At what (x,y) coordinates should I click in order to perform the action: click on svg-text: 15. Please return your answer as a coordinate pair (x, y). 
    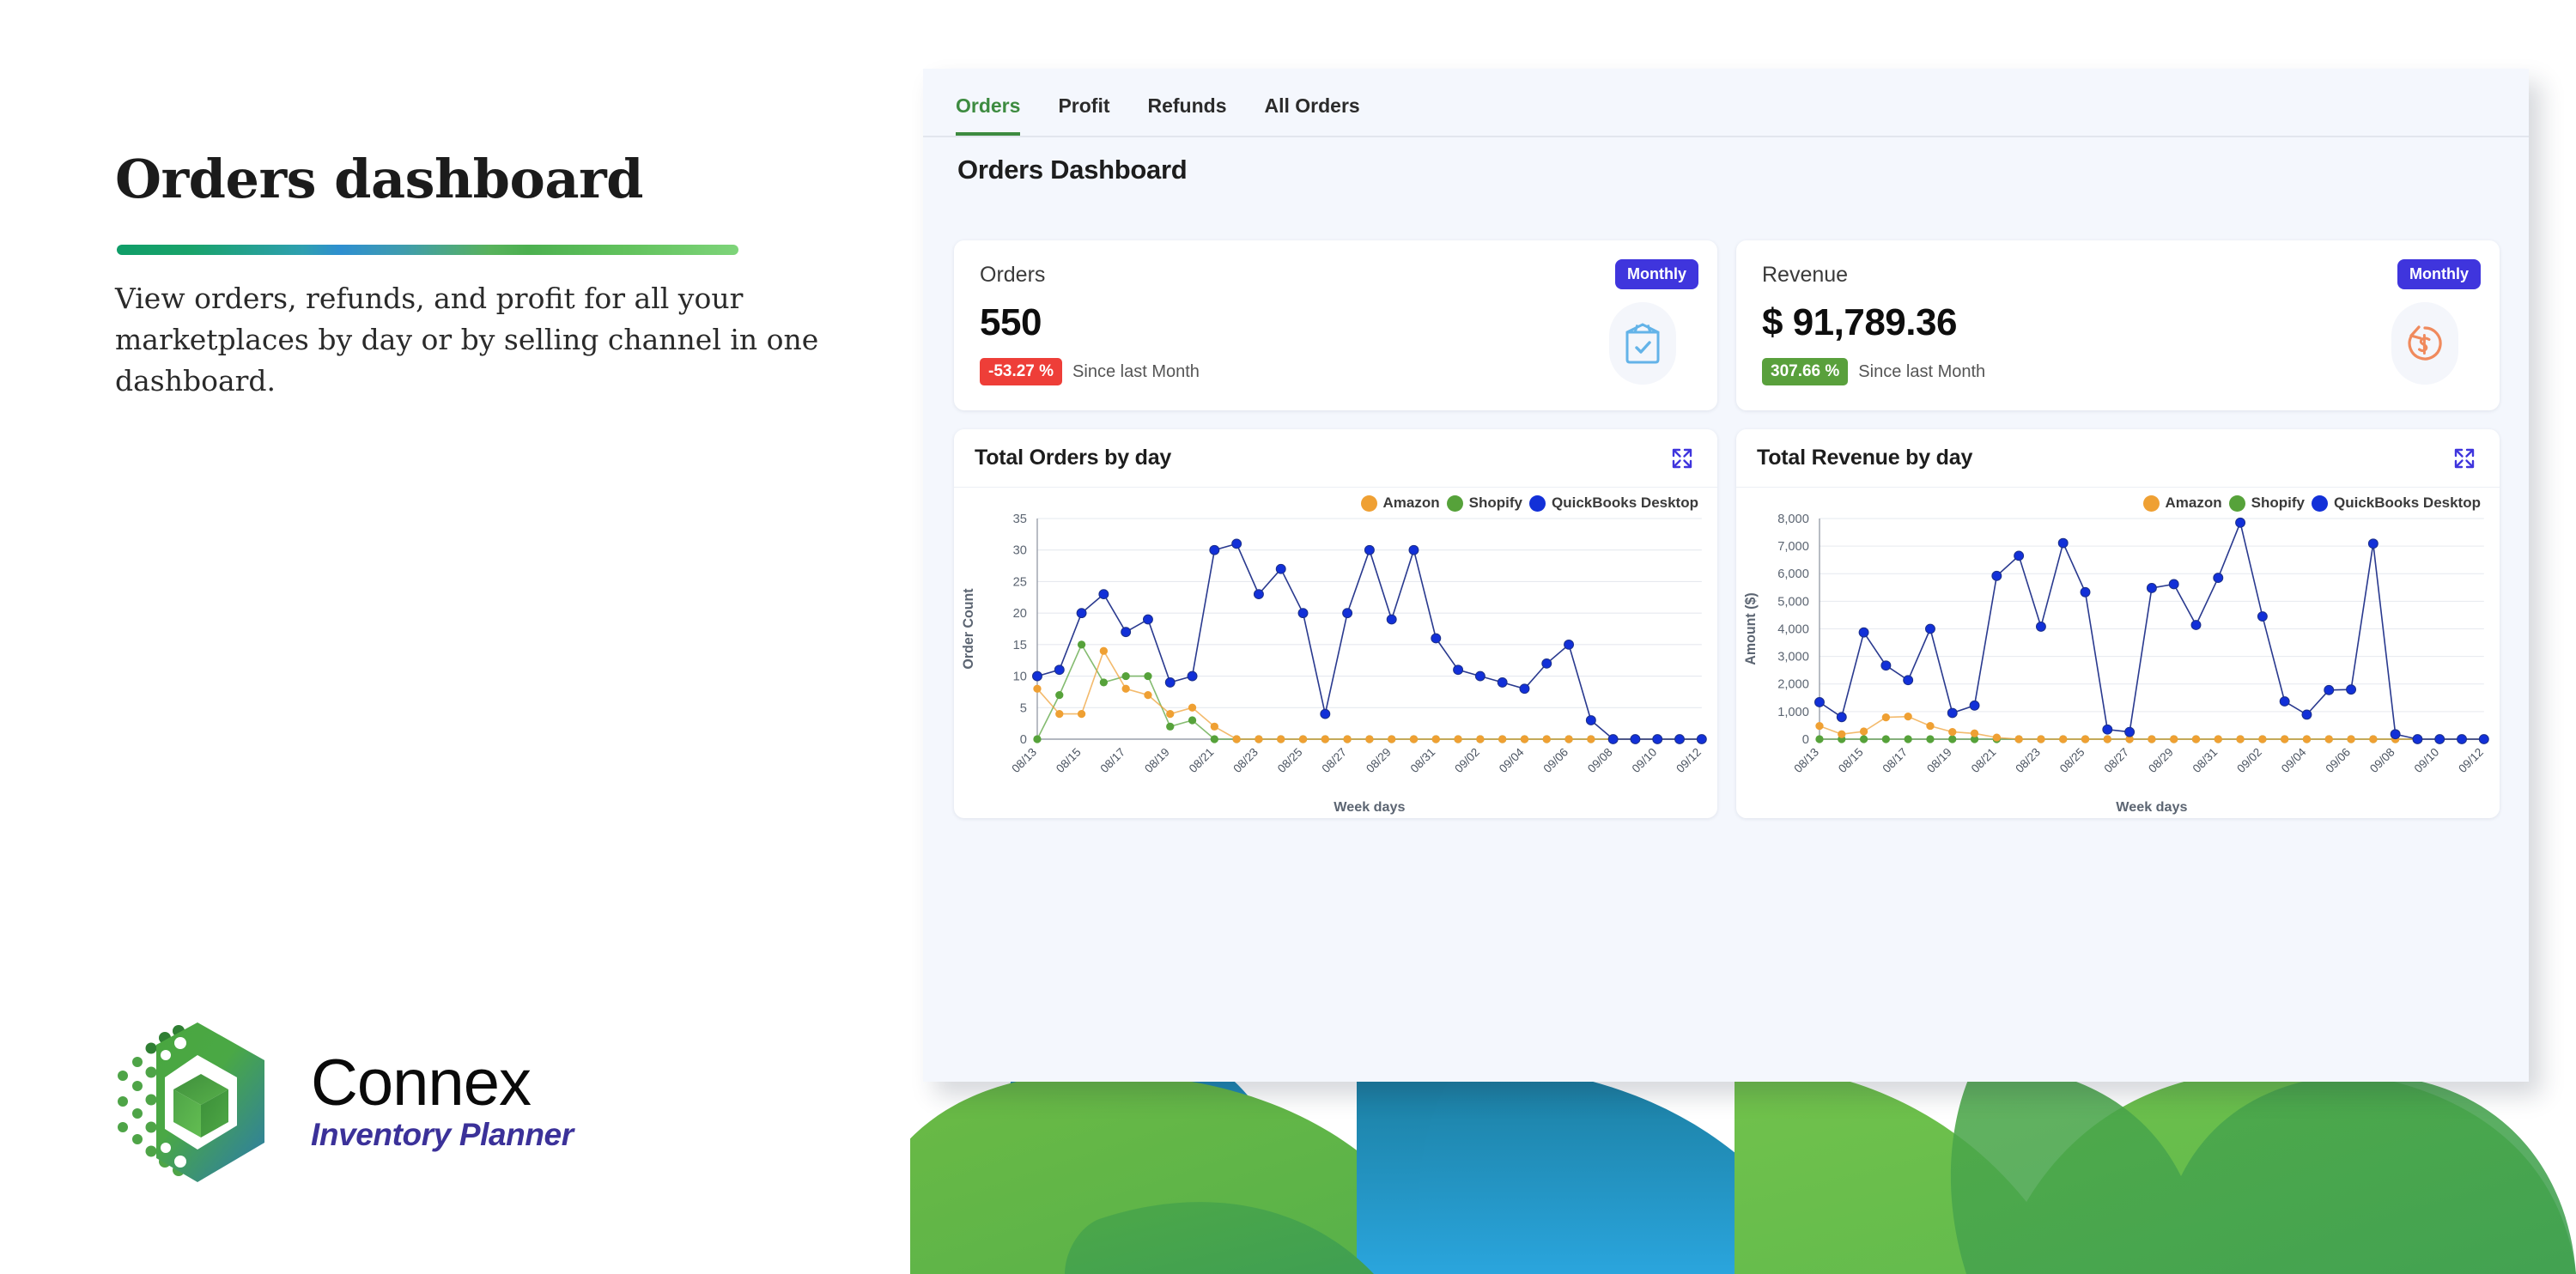
    Looking at the image, I should click on (1020, 646).